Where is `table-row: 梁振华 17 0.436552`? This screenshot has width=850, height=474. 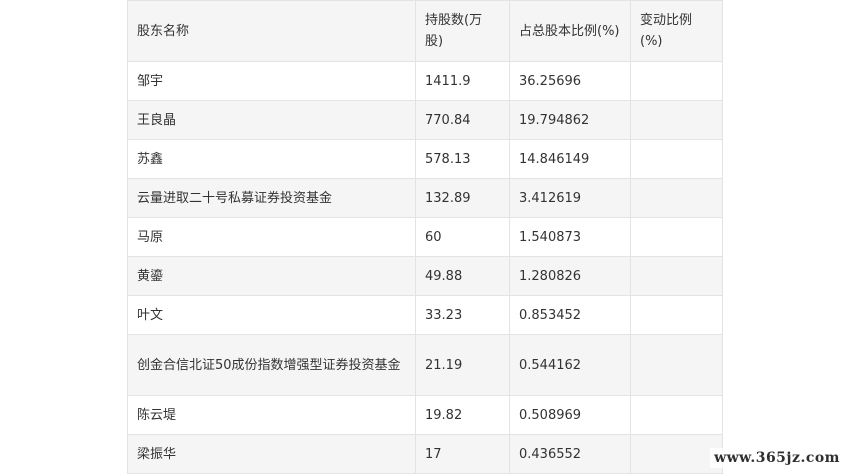
table-row: 梁振华 17 0.436552 is located at coordinates (425, 454).